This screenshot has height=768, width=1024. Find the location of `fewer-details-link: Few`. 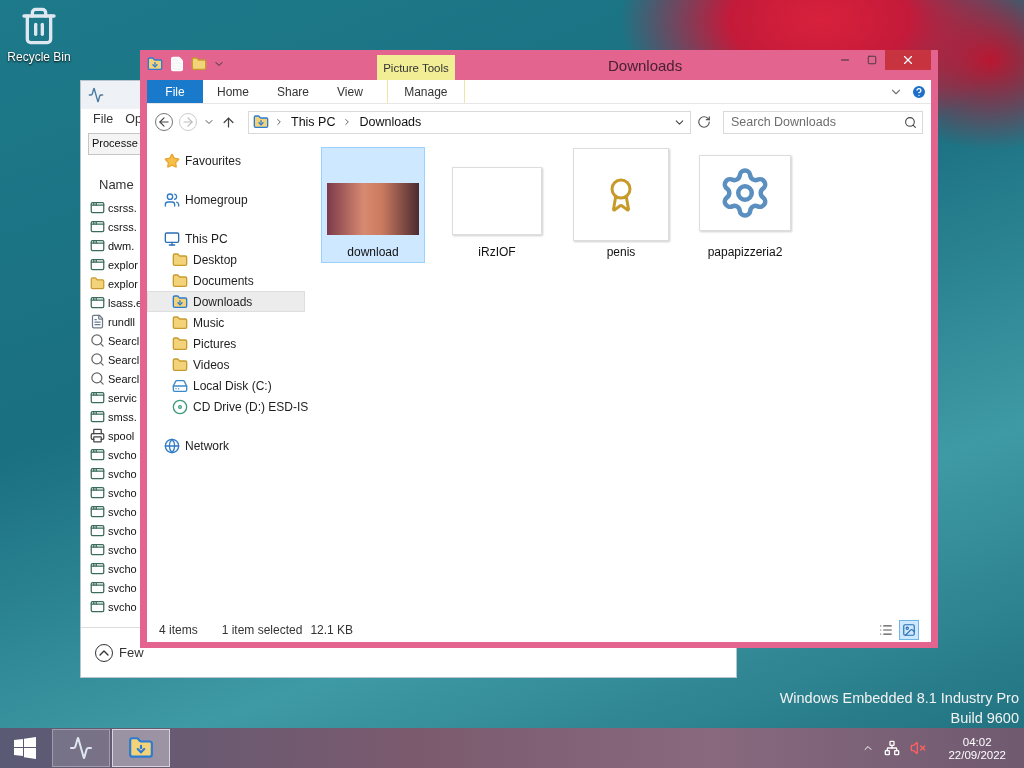

fewer-details-link: Few is located at coordinates (131, 652).